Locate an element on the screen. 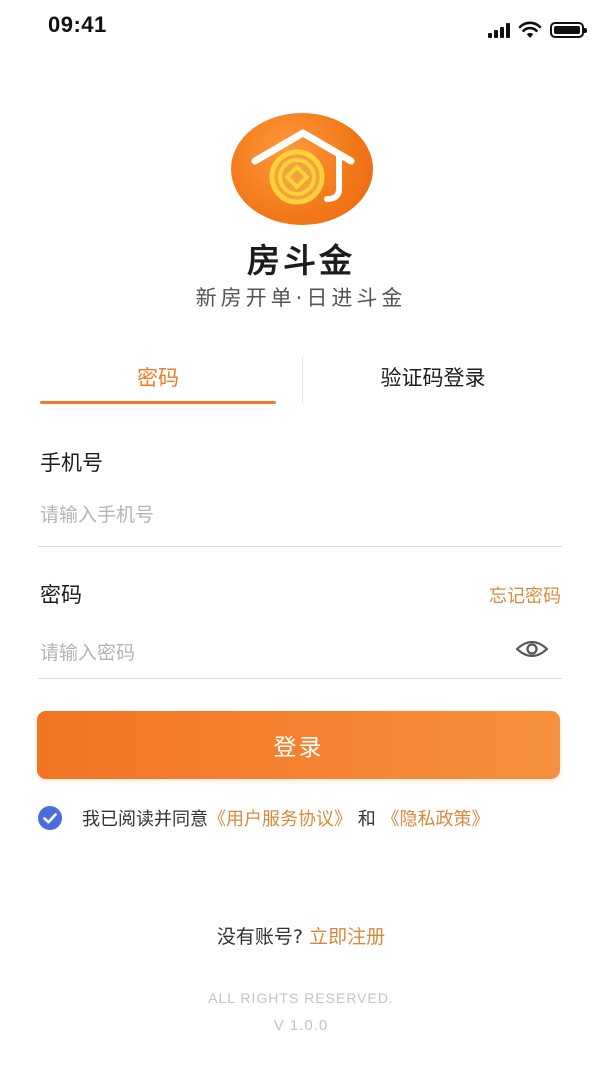  version-text: V 1.0.0 is located at coordinates (301, 1025).